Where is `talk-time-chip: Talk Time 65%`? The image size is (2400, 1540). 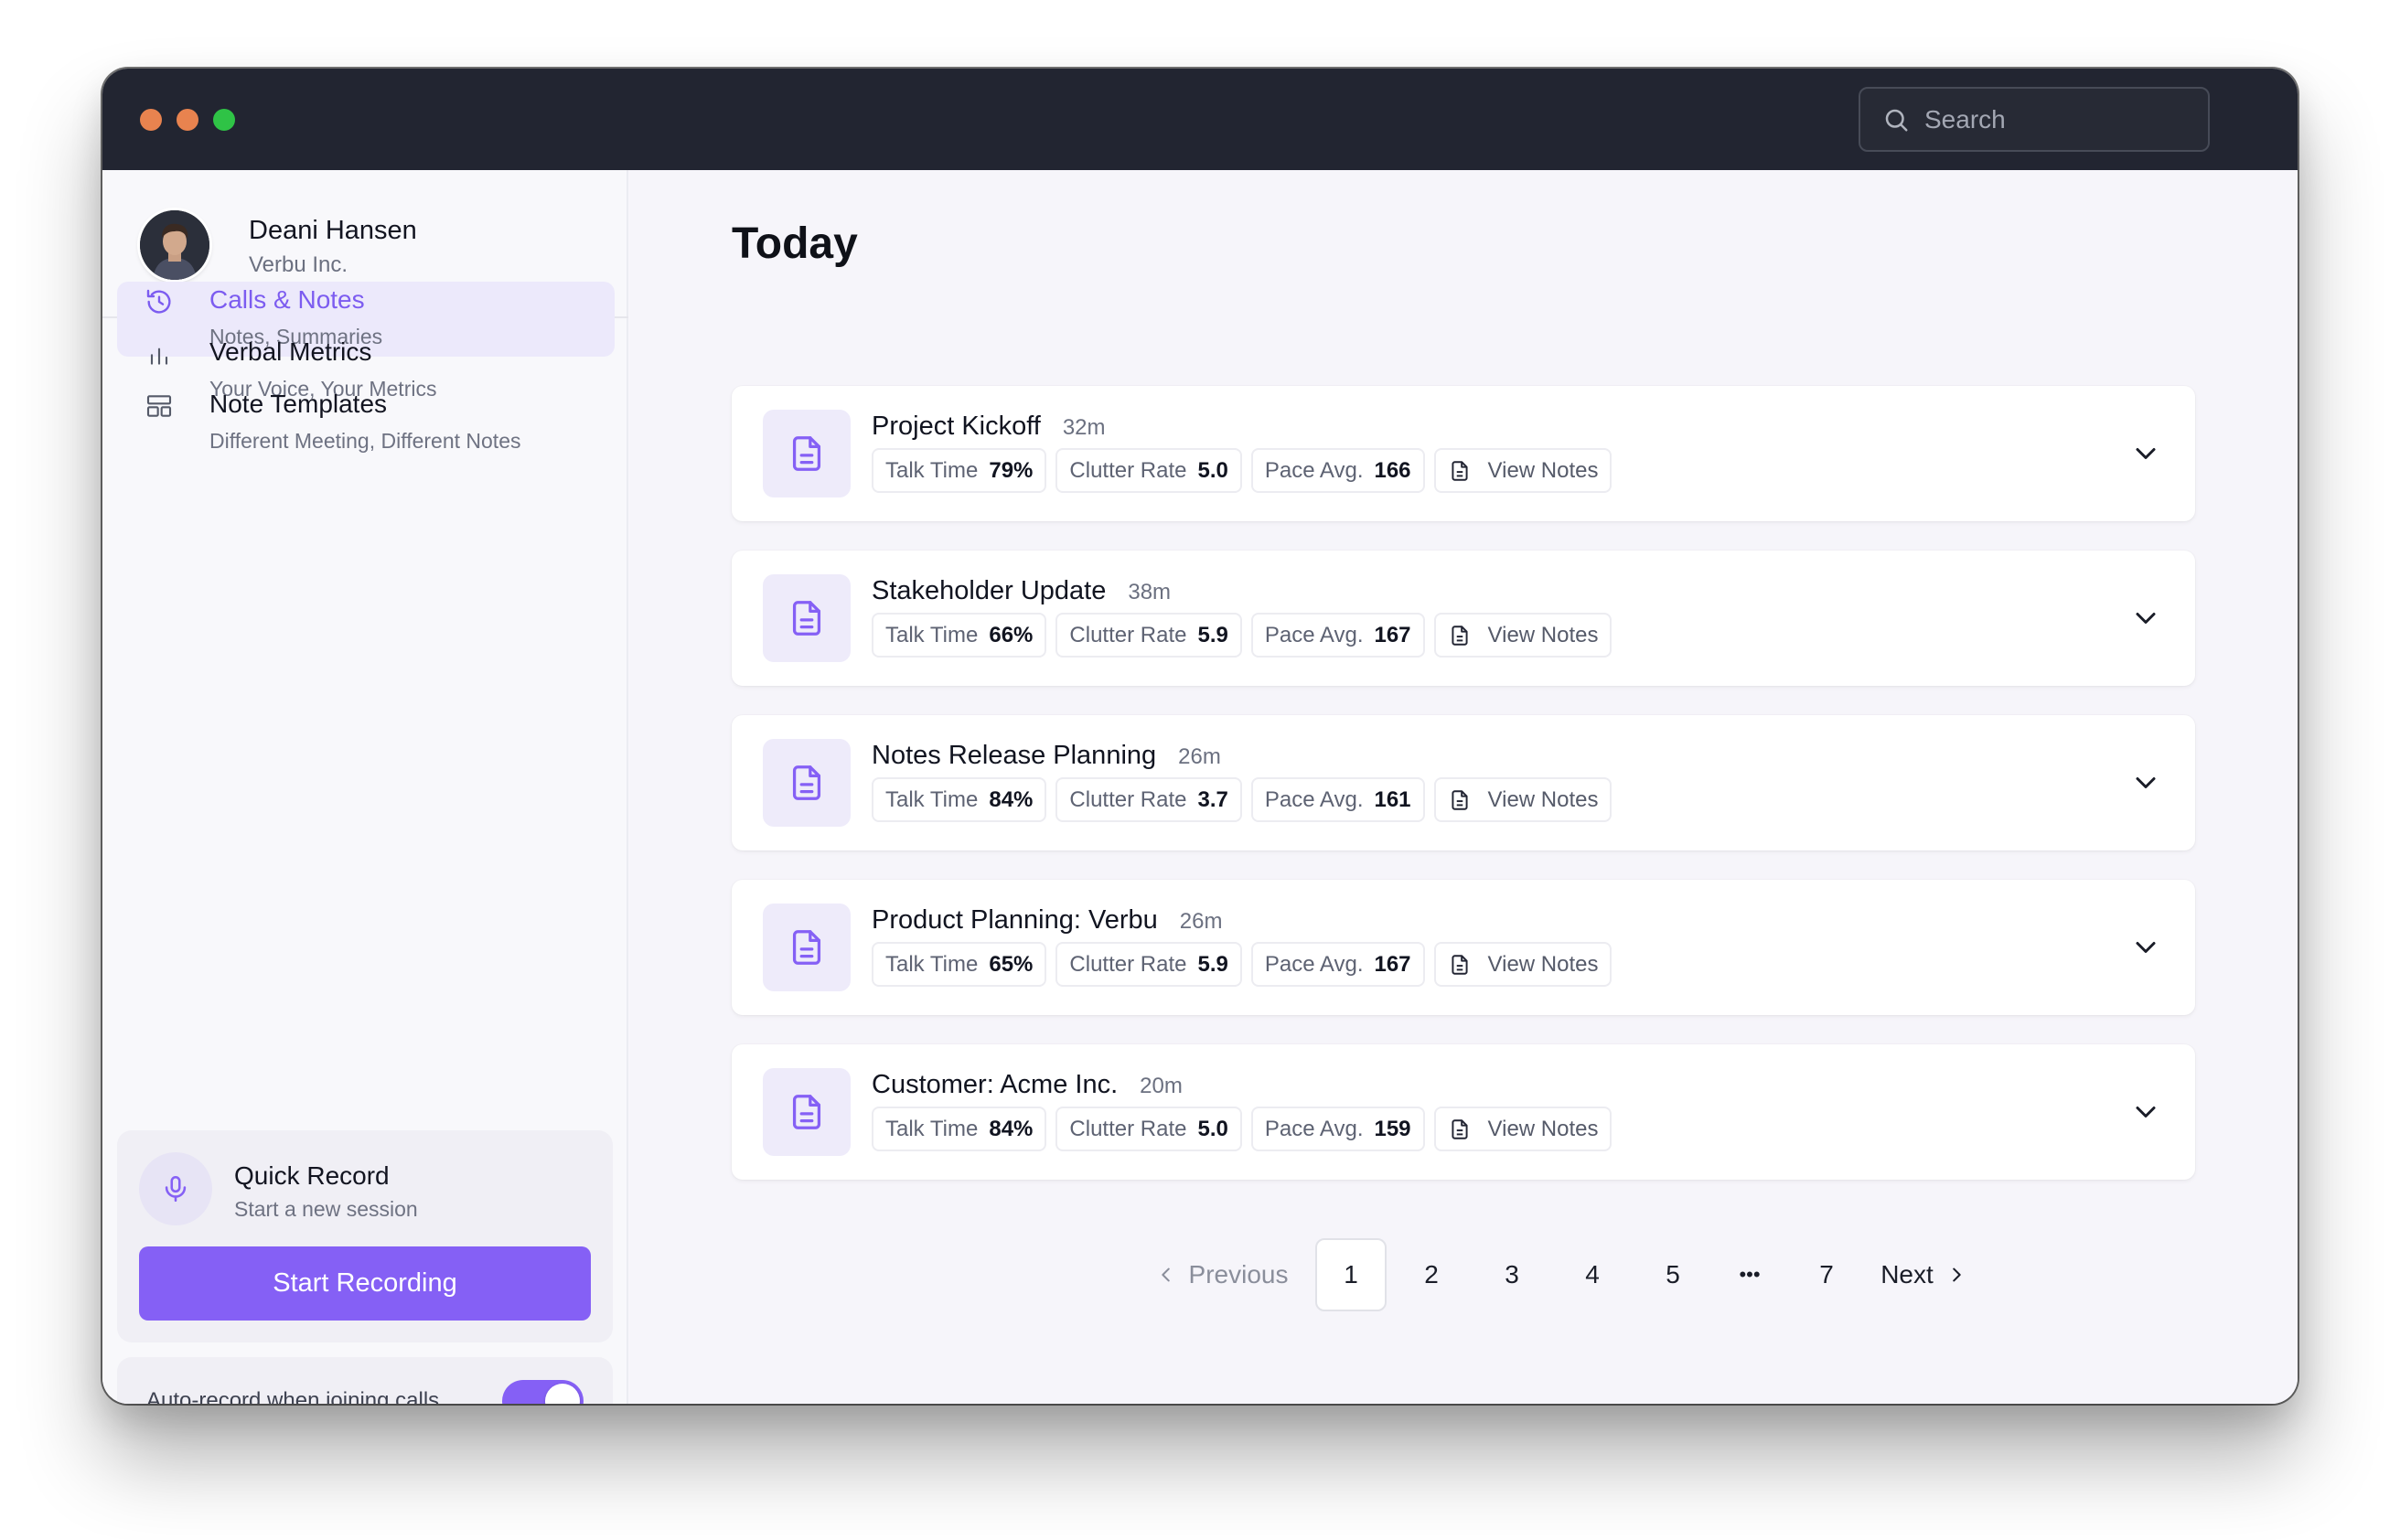 talk-time-chip: Talk Time 65% is located at coordinates (959, 965).